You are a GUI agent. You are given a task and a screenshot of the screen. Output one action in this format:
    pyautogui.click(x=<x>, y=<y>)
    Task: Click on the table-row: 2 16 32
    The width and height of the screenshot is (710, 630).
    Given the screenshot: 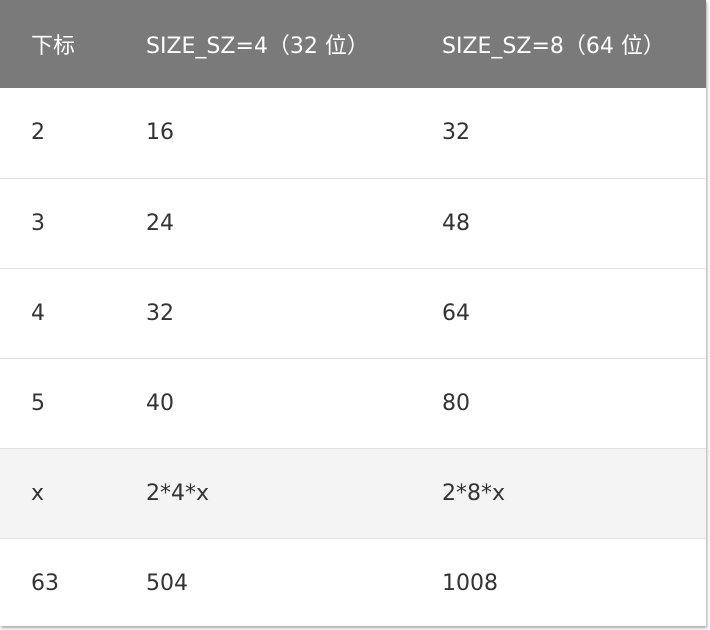 What is the action you would take?
    pyautogui.click(x=353, y=133)
    